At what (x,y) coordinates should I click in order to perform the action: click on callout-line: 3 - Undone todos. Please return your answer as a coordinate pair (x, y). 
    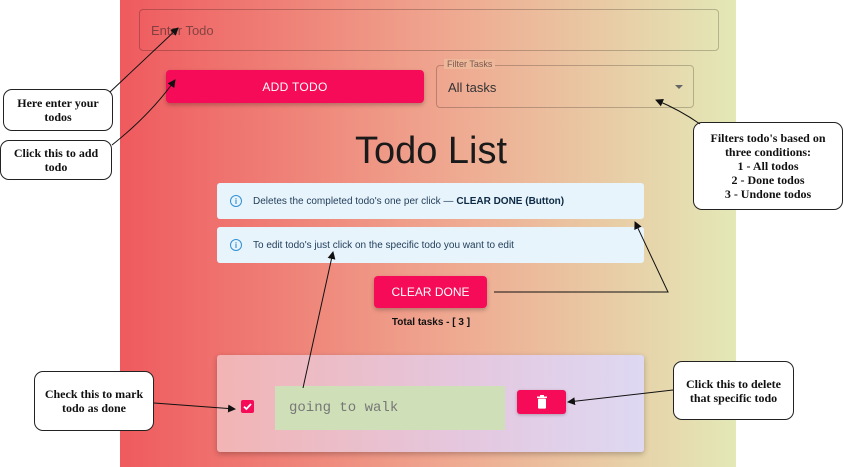
    Looking at the image, I should click on (768, 194).